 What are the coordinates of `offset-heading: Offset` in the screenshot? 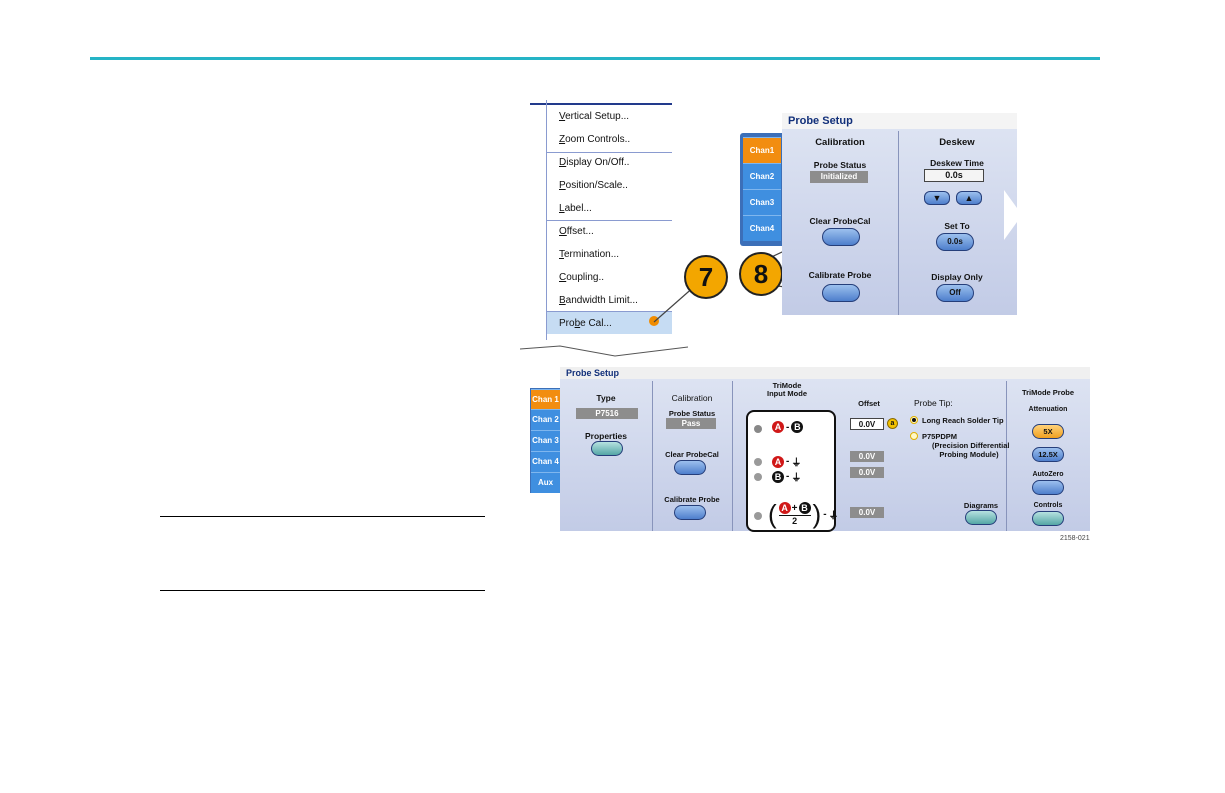 It's located at (869, 403).